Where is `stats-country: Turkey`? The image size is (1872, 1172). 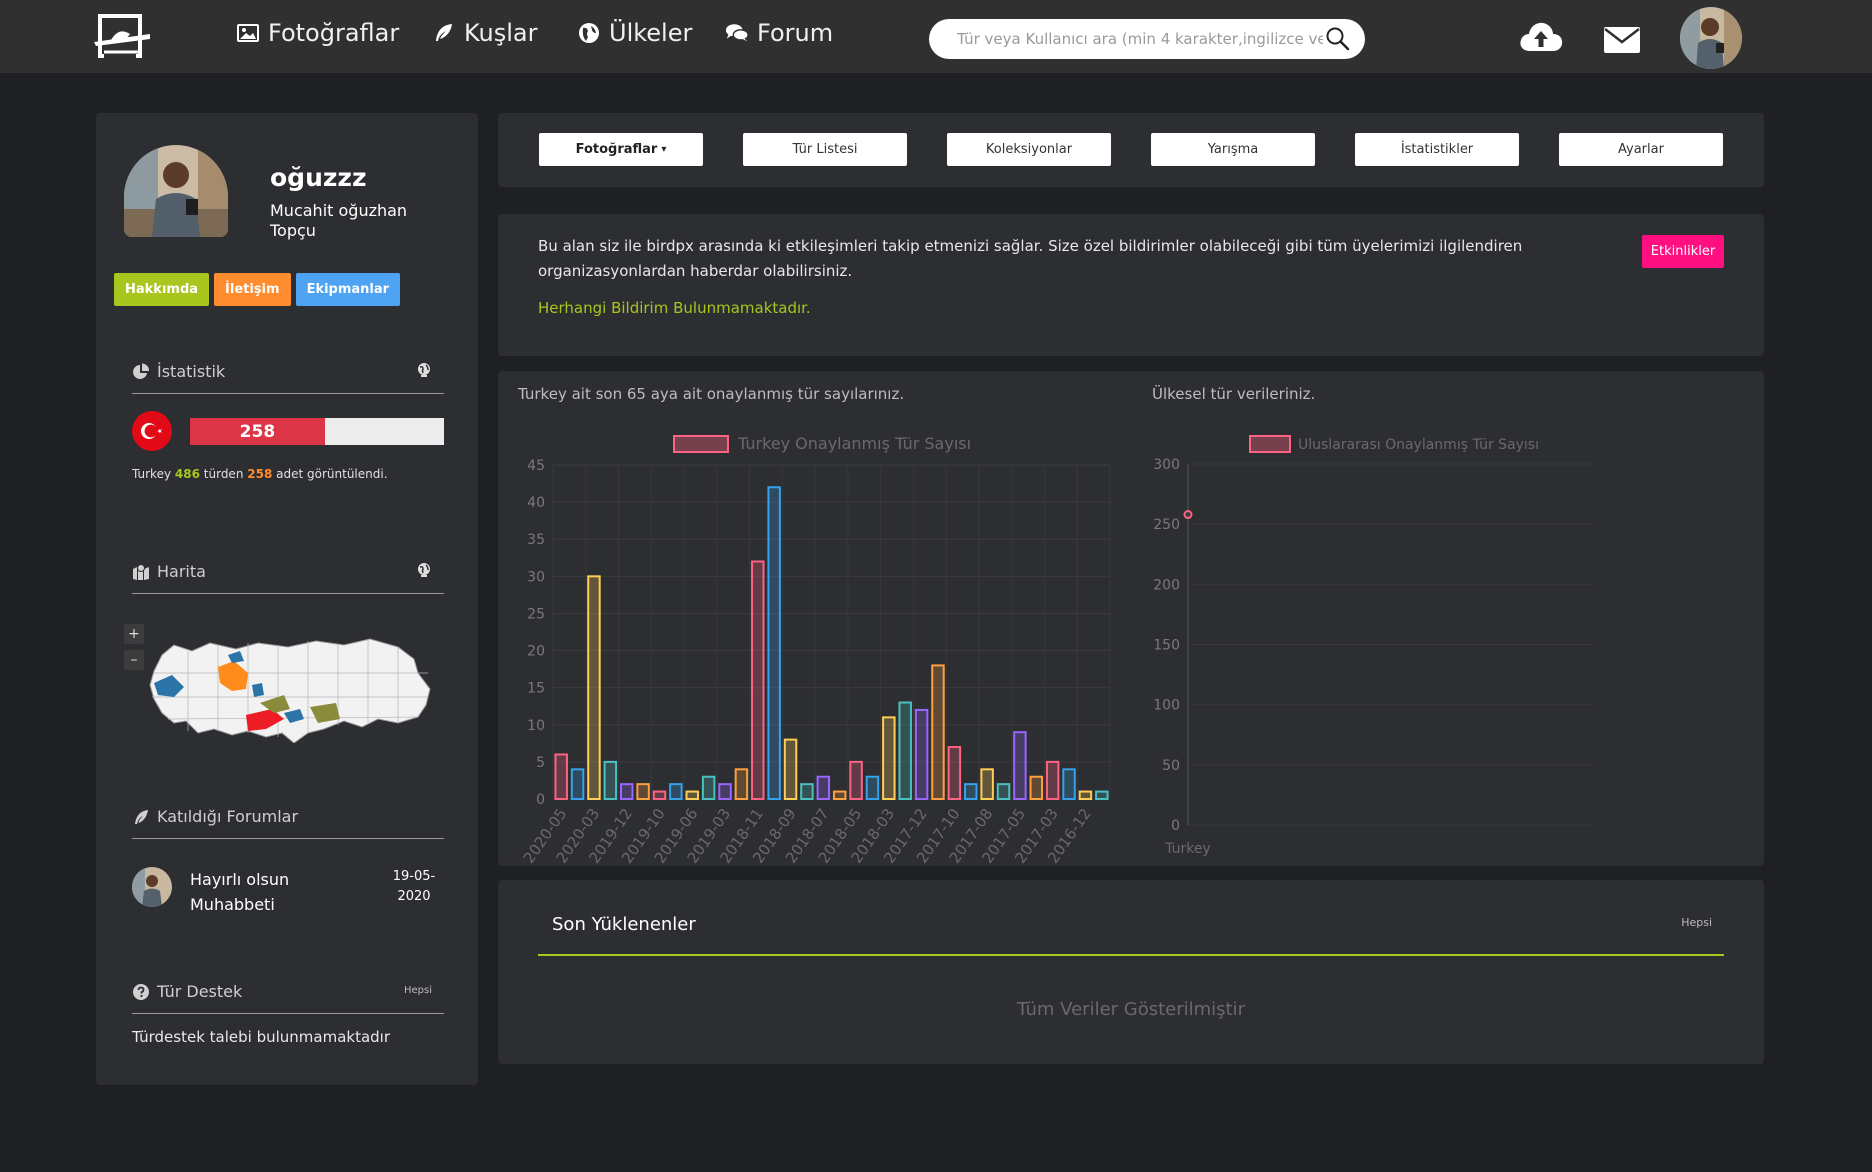
stats-country: Turkey is located at coordinates (152, 474).